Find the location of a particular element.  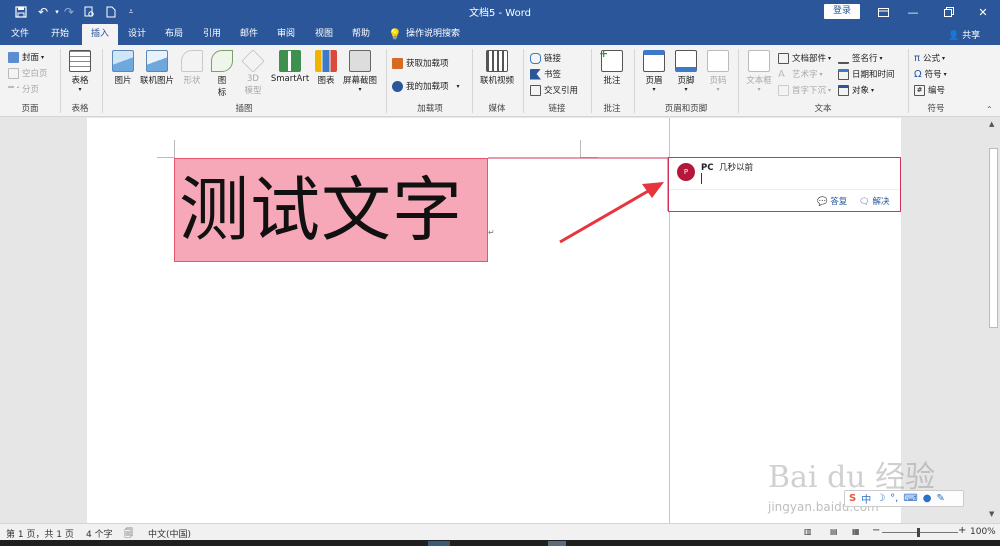

get-addins-button: 获取加载项 is located at coordinates (420, 63).